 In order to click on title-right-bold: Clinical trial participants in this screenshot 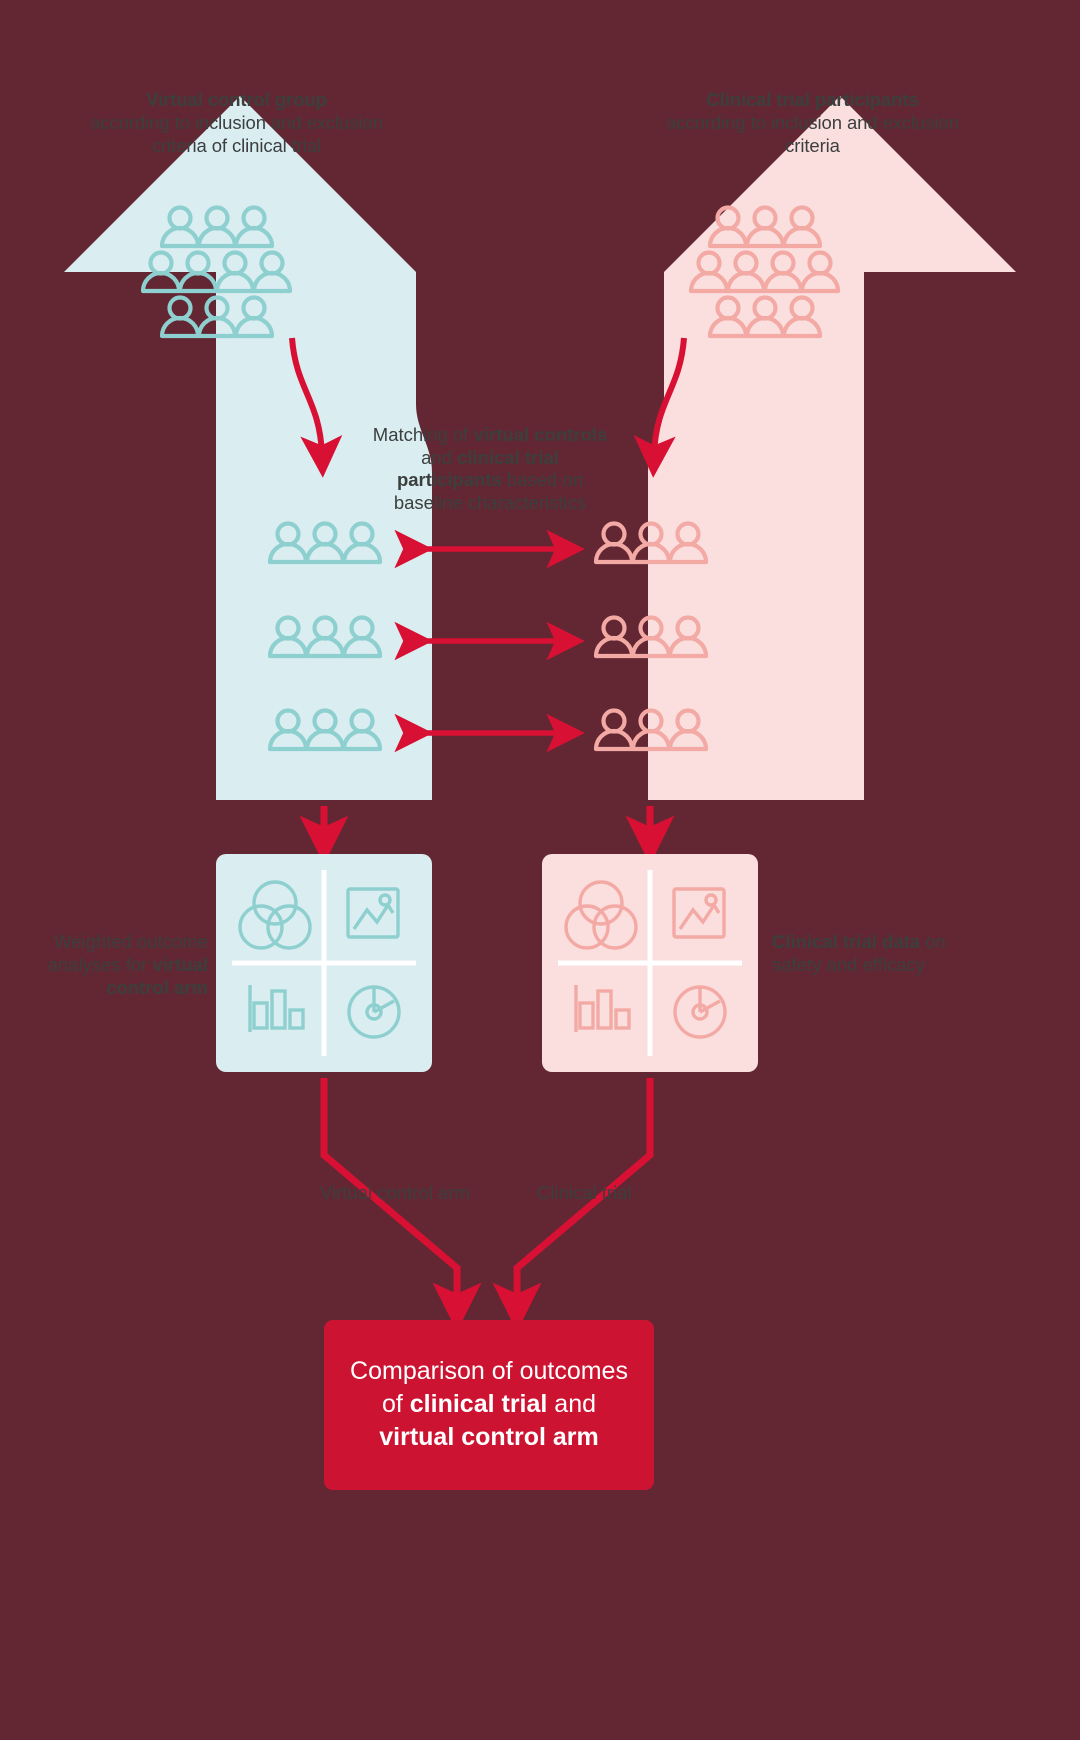, I will do `click(812, 99)`.